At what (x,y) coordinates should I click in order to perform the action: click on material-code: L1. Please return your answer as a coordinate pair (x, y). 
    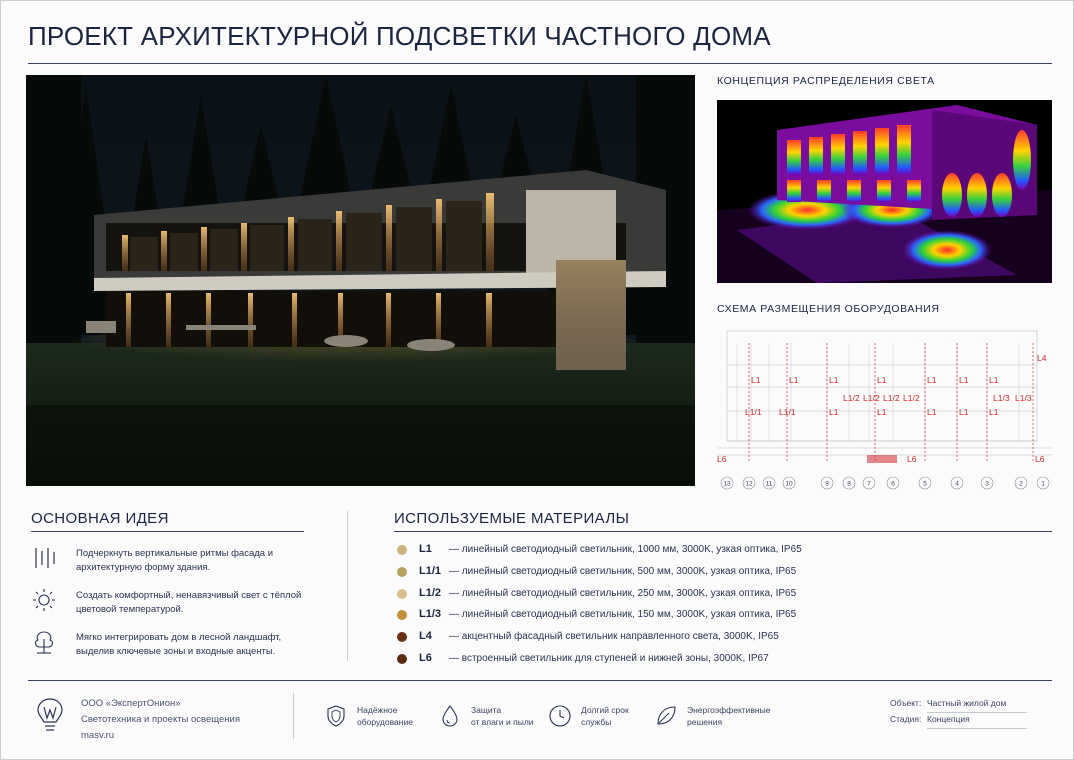
    Looking at the image, I should click on (425, 549).